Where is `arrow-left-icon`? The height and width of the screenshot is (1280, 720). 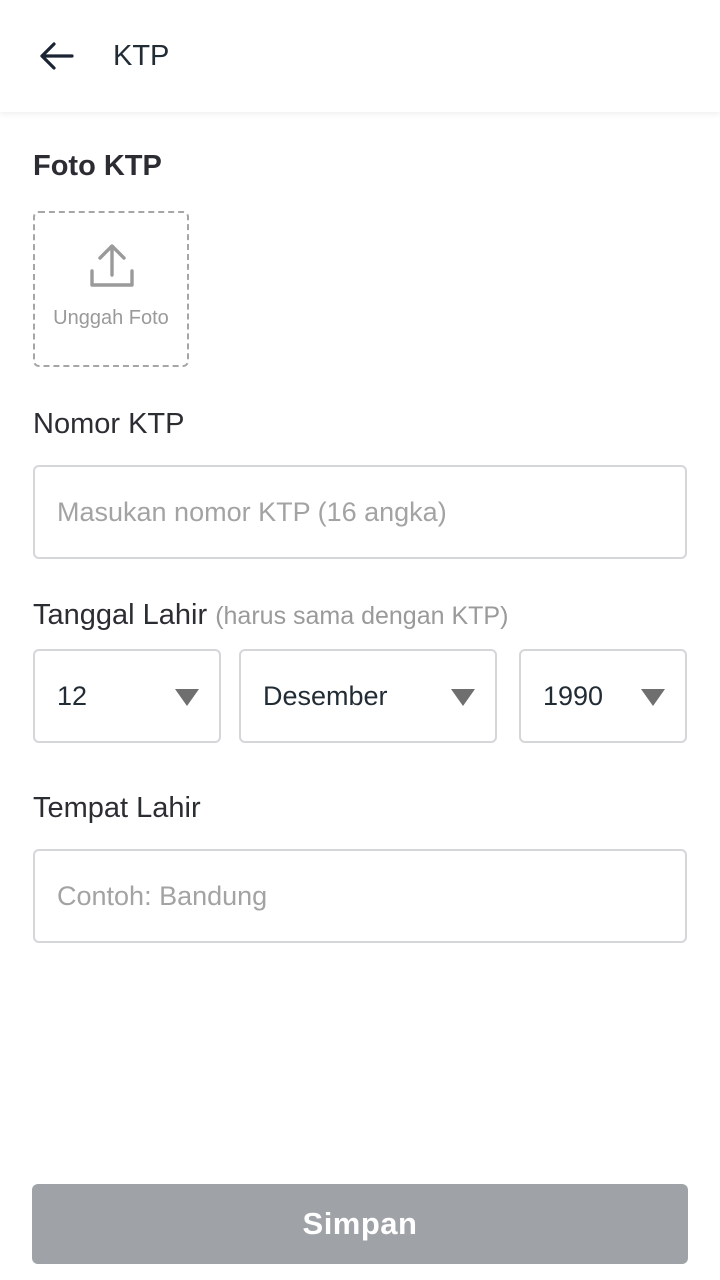
arrow-left-icon is located at coordinates (57, 56).